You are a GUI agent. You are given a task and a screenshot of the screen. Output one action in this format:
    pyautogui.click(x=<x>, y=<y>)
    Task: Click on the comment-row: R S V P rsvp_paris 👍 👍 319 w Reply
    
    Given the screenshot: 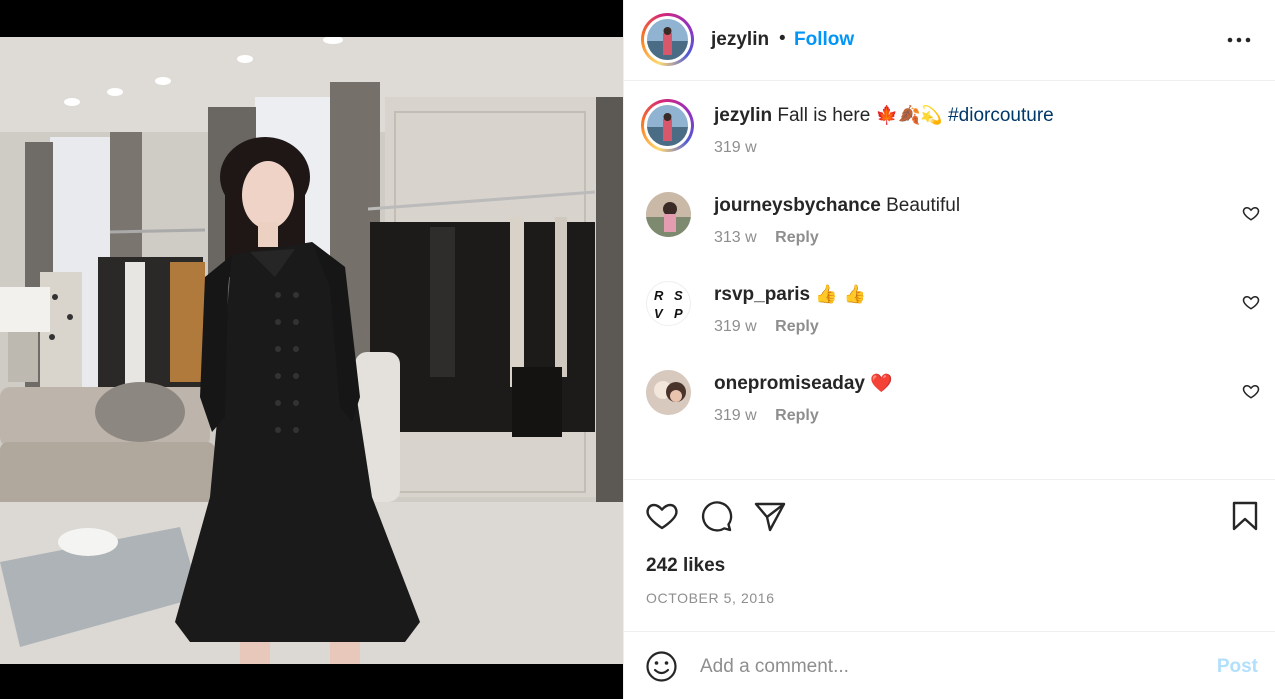 What is the action you would take?
    pyautogui.click(x=949, y=312)
    